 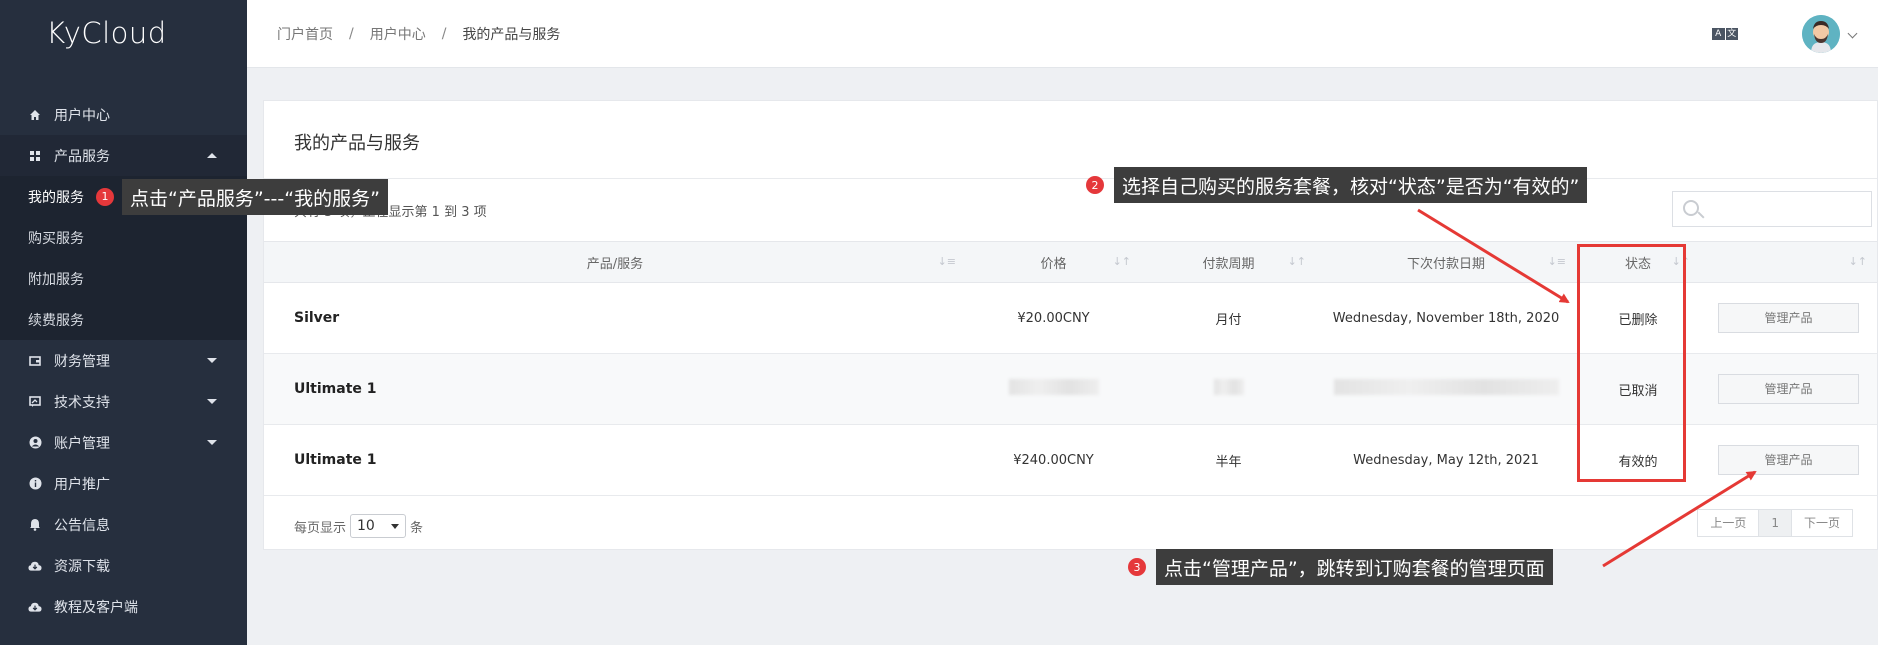 What do you see at coordinates (1493, 256) in the screenshot?
I see `arrow-to-status` at bounding box center [1493, 256].